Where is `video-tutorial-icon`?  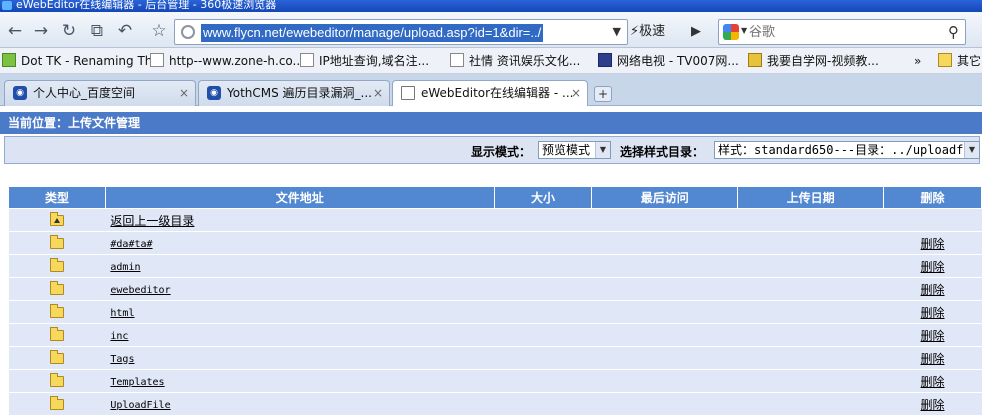
video-tutorial-icon is located at coordinates (755, 60).